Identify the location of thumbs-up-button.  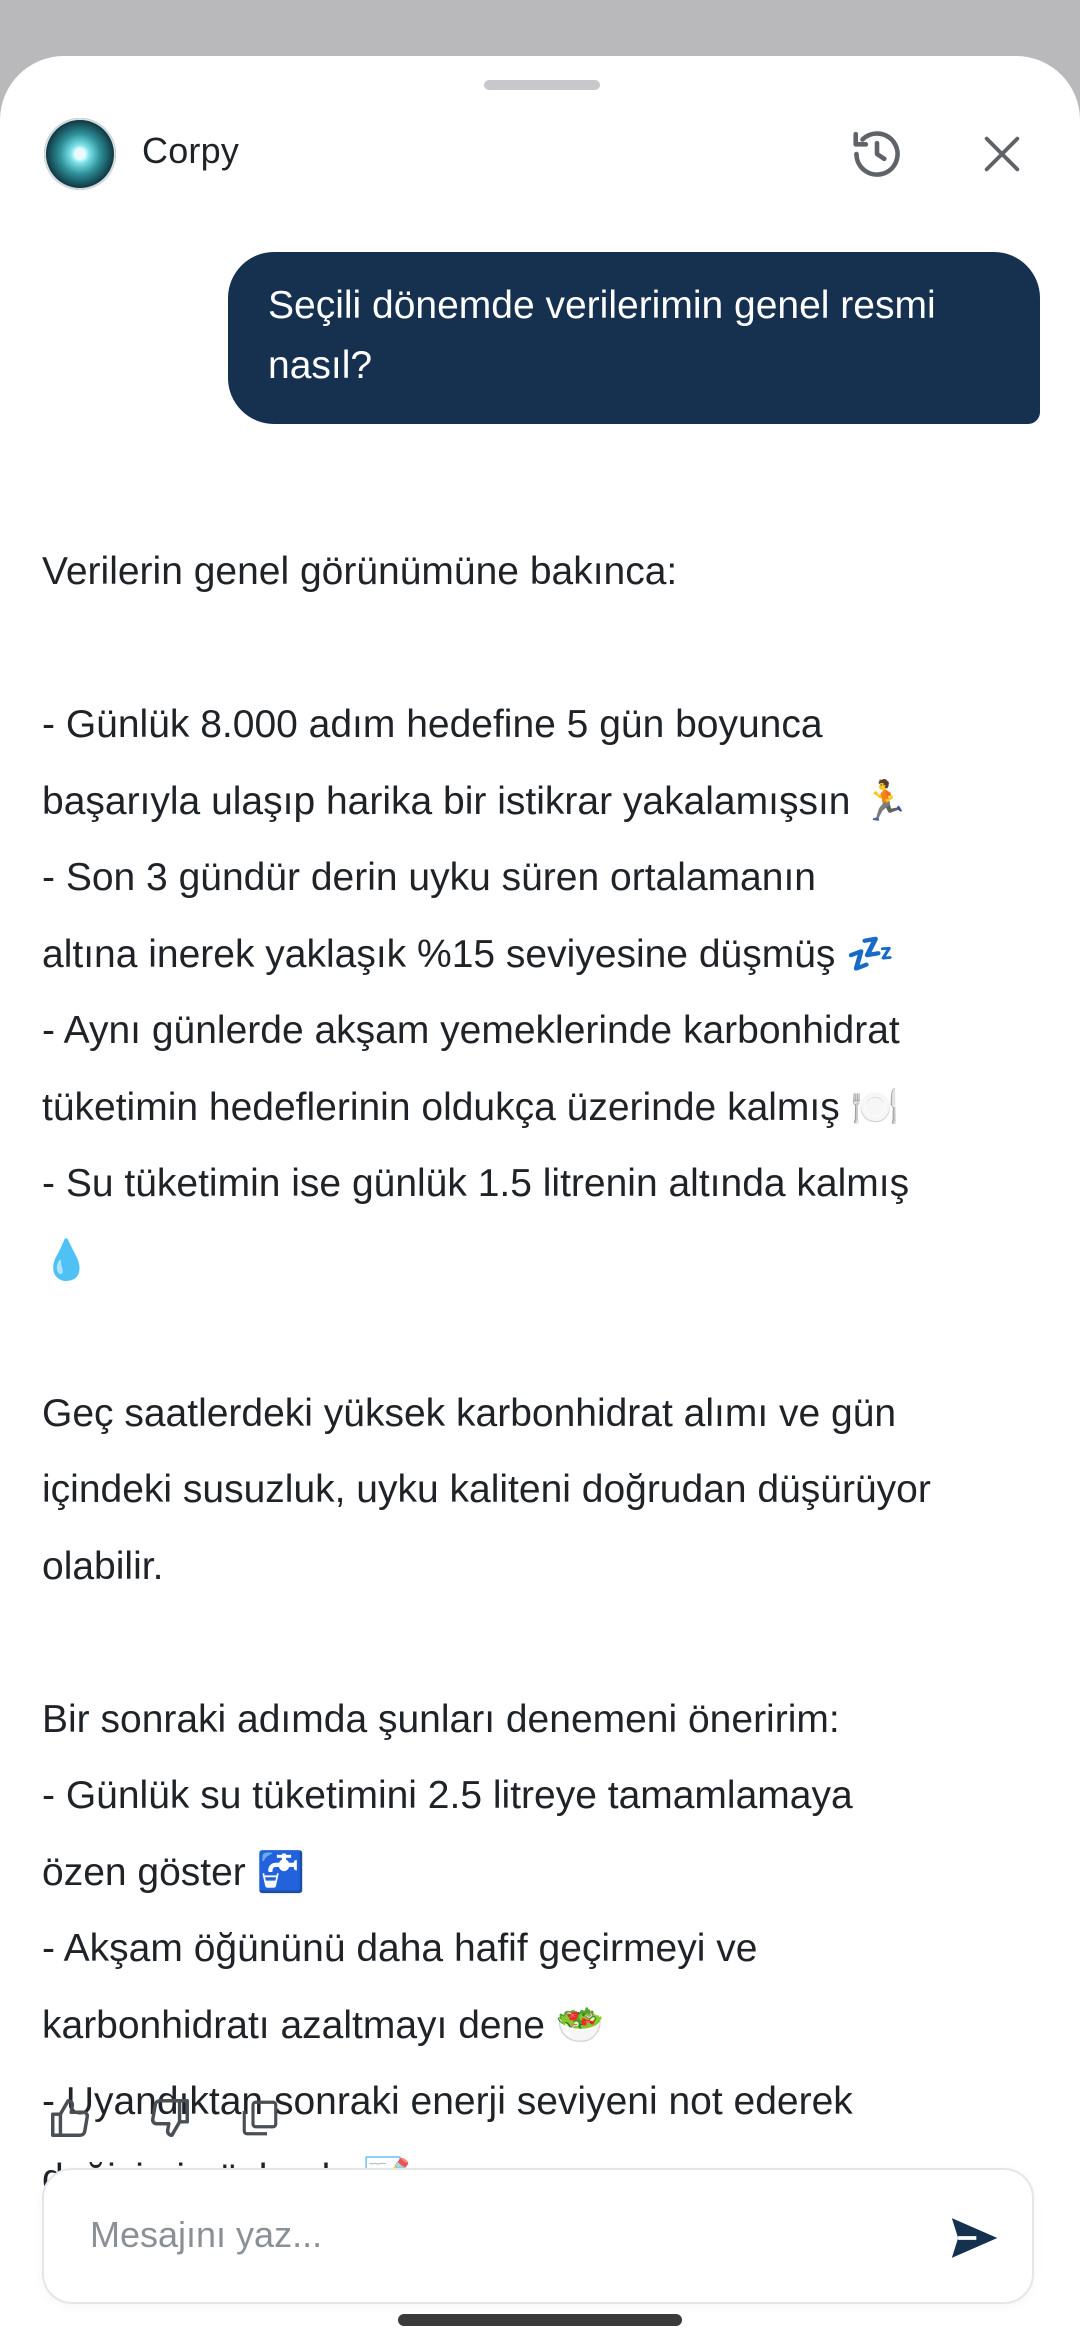
(70, 2118).